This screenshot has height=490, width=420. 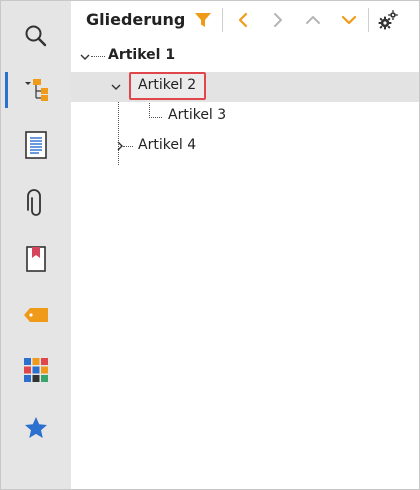 I want to click on next-button, so click(x=278, y=20).